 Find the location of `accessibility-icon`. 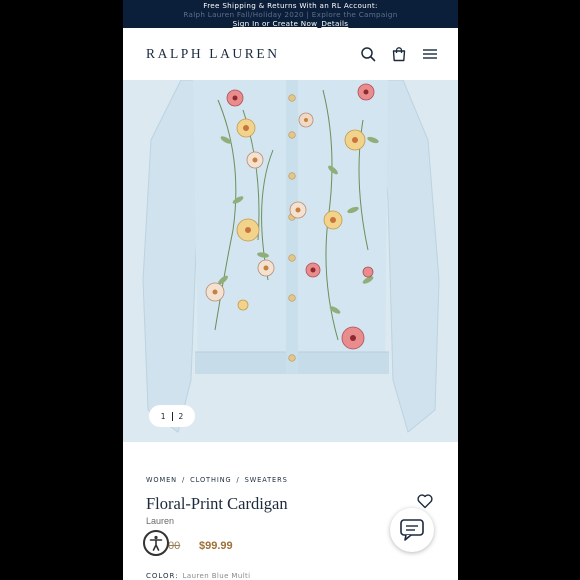

accessibility-icon is located at coordinates (156, 543).